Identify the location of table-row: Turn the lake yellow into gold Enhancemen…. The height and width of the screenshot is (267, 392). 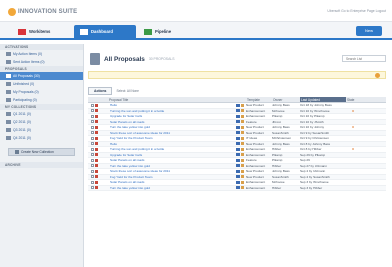
(237, 188).